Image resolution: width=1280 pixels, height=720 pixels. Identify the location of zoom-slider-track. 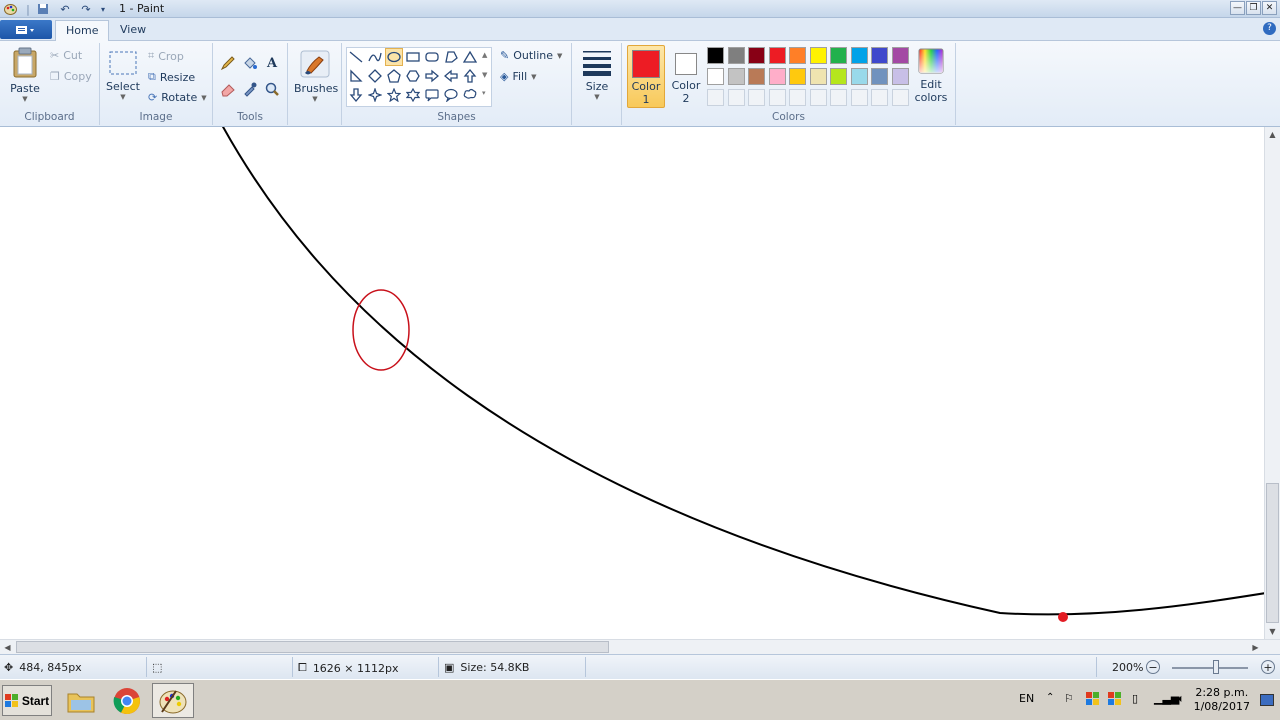
(1210, 668).